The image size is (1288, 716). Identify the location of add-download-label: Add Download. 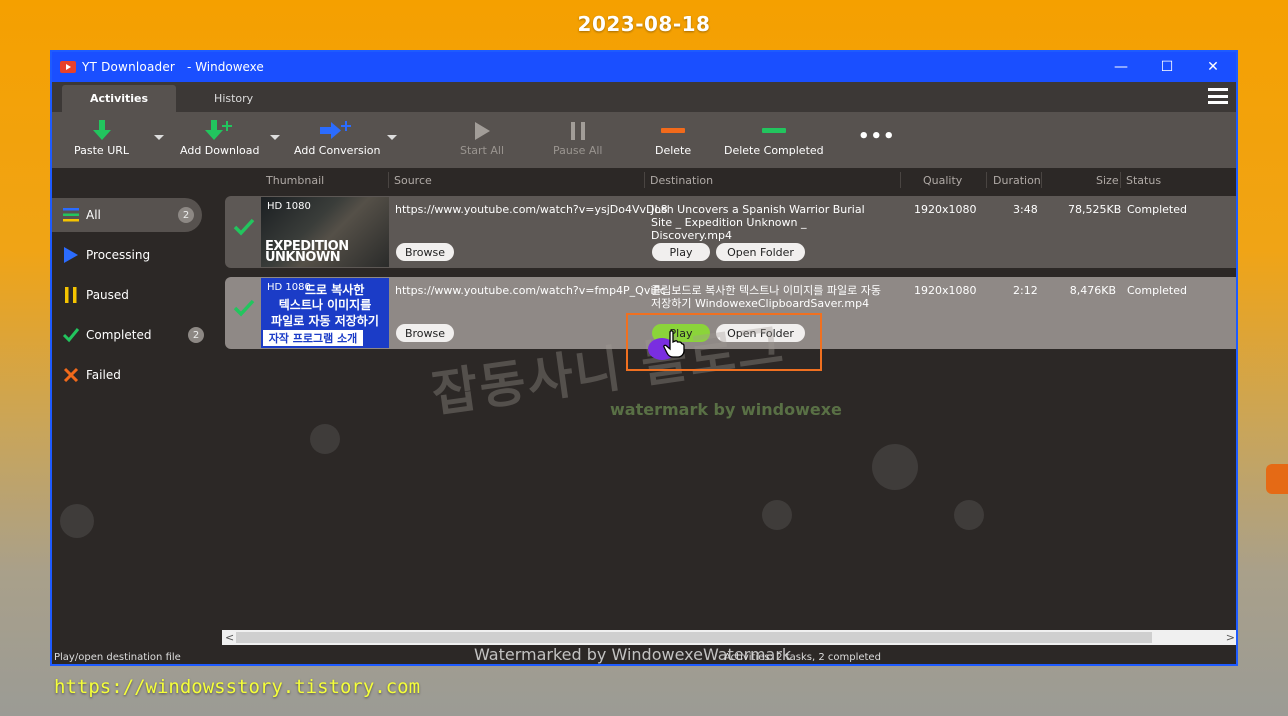
(220, 150).